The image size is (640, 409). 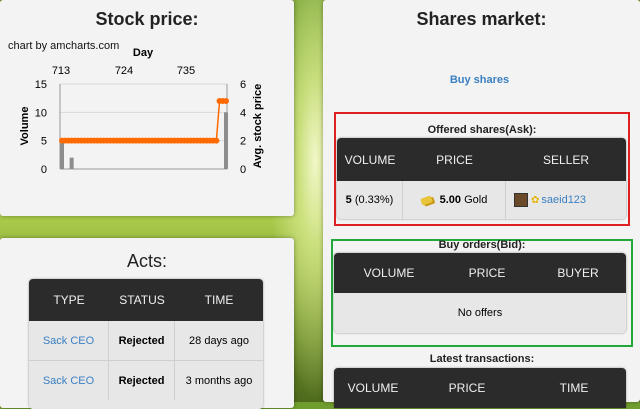 What do you see at coordinates (482, 359) in the screenshot?
I see `transactions-title: Latest transactions:` at bounding box center [482, 359].